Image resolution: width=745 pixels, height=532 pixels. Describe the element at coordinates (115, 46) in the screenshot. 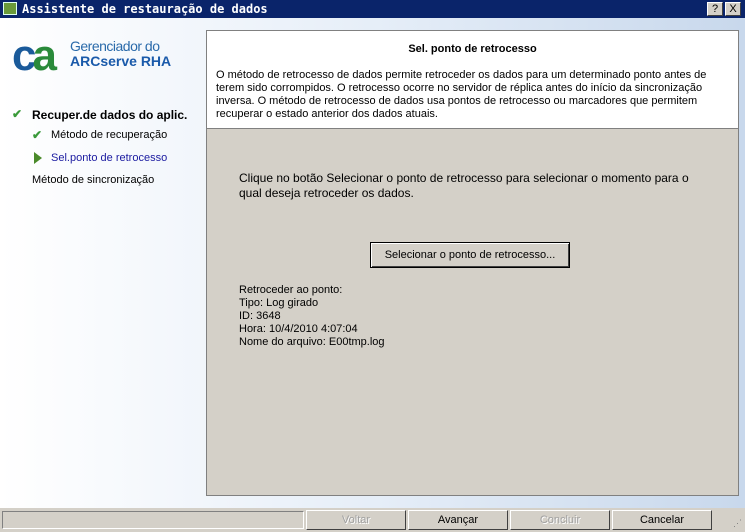

I see `logo-line1: Gerenciador do` at that location.